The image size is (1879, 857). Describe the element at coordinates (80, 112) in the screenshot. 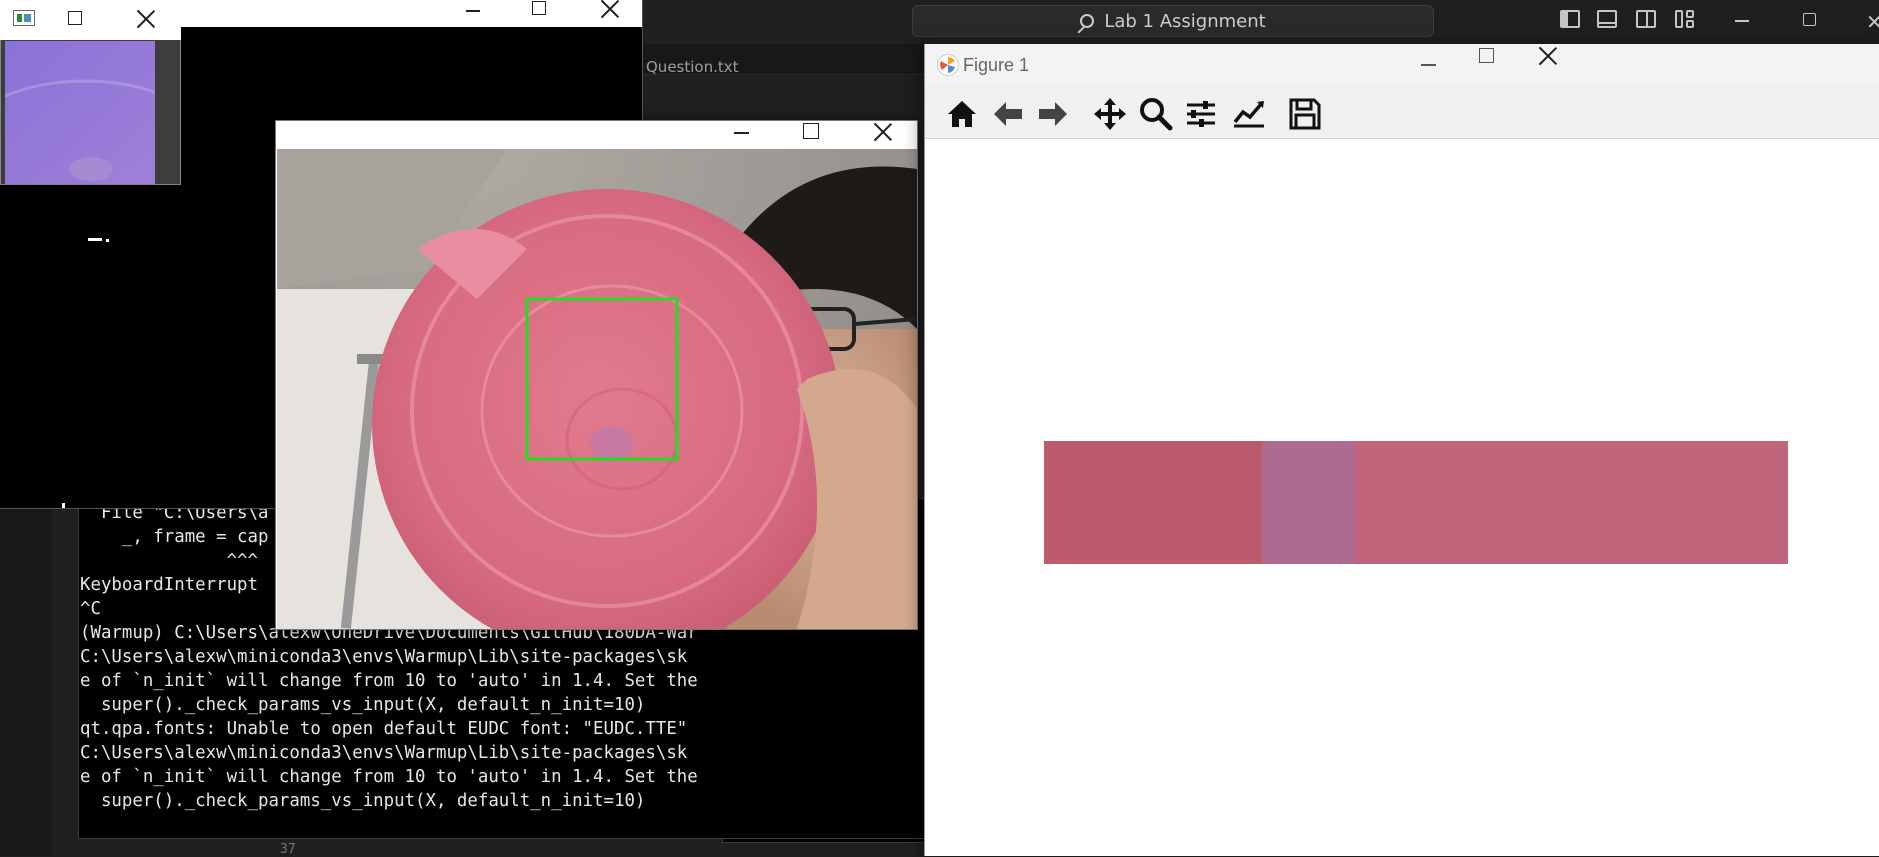

I see `cropped-roi-image` at that location.